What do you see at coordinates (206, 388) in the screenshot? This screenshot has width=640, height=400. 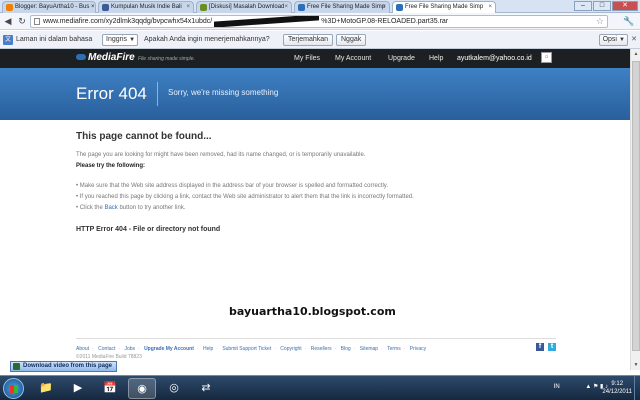 I see `taskbar-network-icon: ⇄` at bounding box center [206, 388].